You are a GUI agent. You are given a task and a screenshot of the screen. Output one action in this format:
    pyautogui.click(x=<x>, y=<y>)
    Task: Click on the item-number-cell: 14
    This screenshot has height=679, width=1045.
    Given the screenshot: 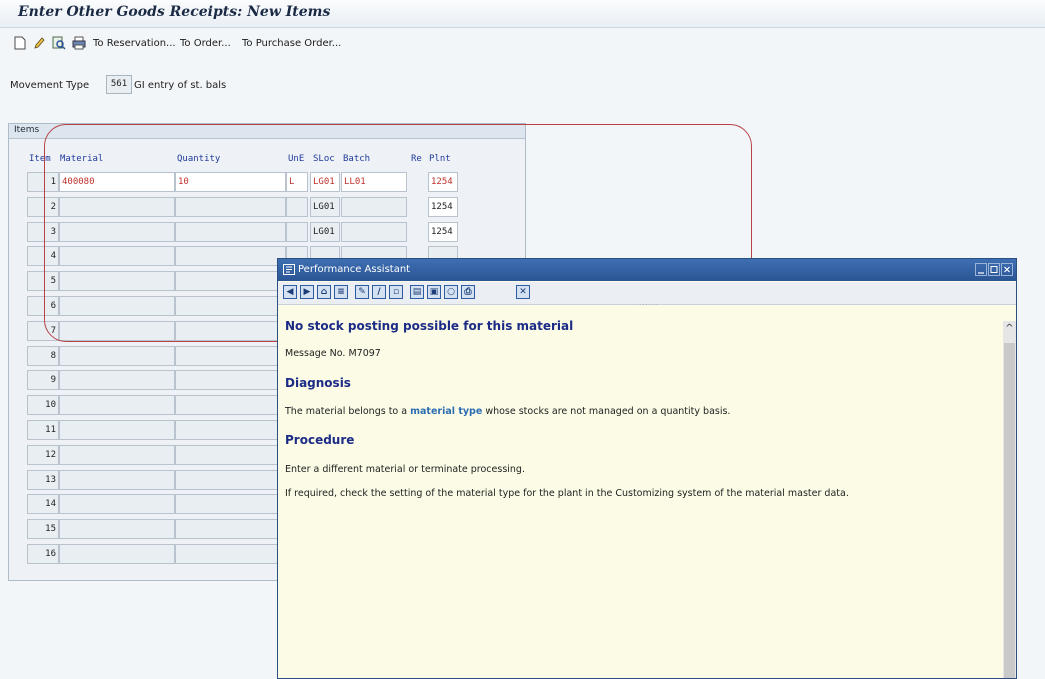 What is the action you would take?
    pyautogui.click(x=43, y=504)
    